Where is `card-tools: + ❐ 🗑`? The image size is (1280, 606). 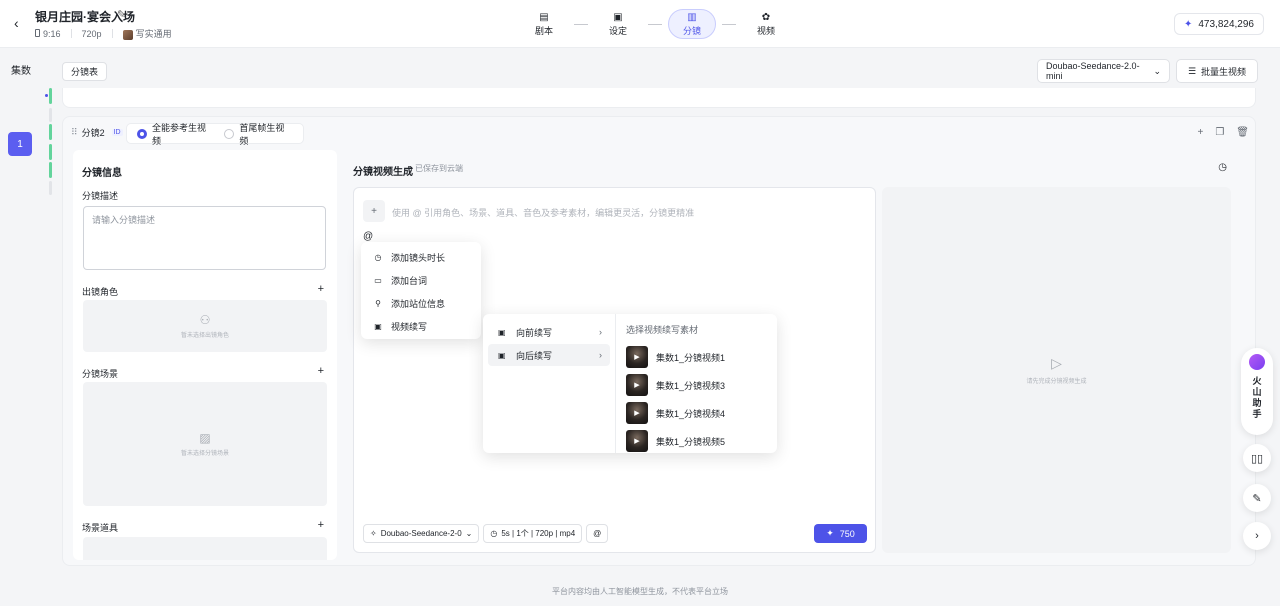 card-tools: + ❐ 🗑 is located at coordinates (1223, 132).